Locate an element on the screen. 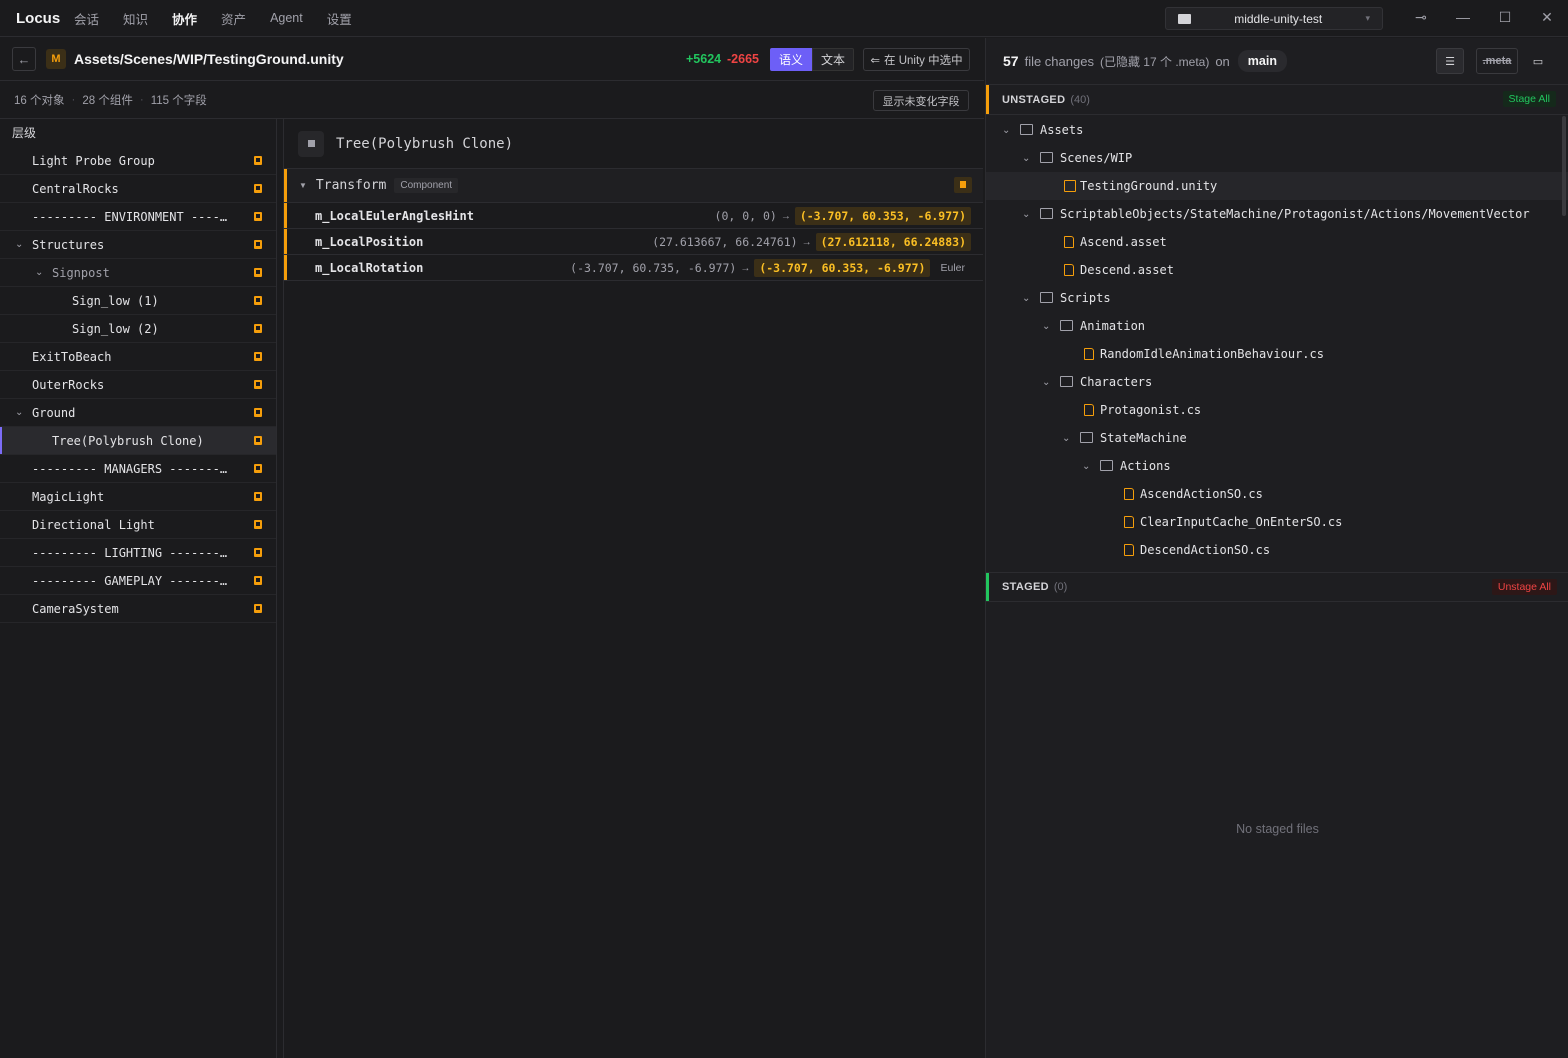 This screenshot has width=1568, height=1058. nav-tab-assets: 资产 is located at coordinates (233, 18).